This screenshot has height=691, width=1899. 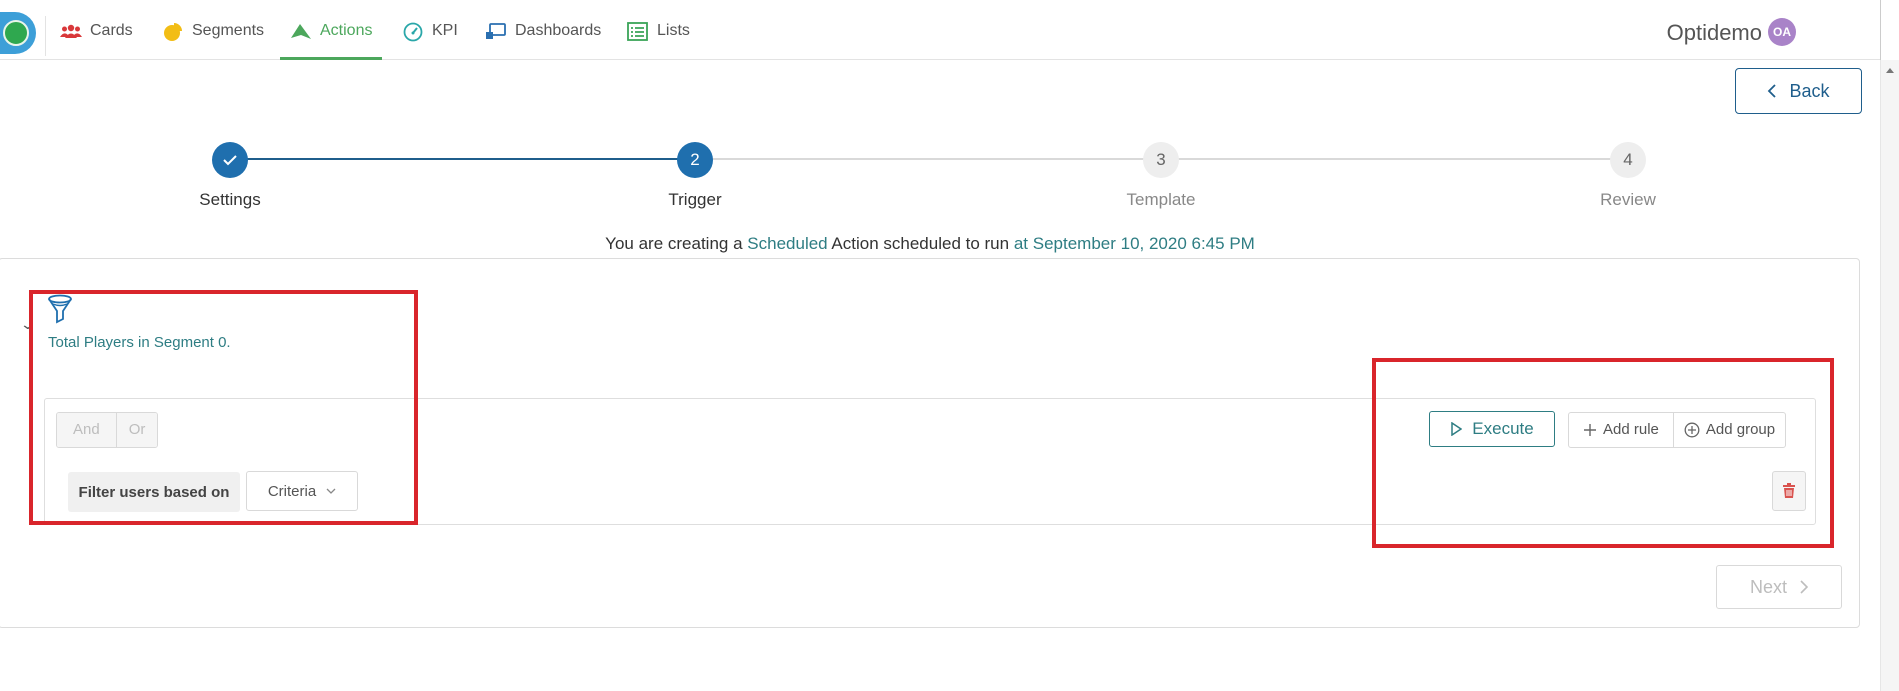 I want to click on scroll-up-icon, so click(x=1890, y=70).